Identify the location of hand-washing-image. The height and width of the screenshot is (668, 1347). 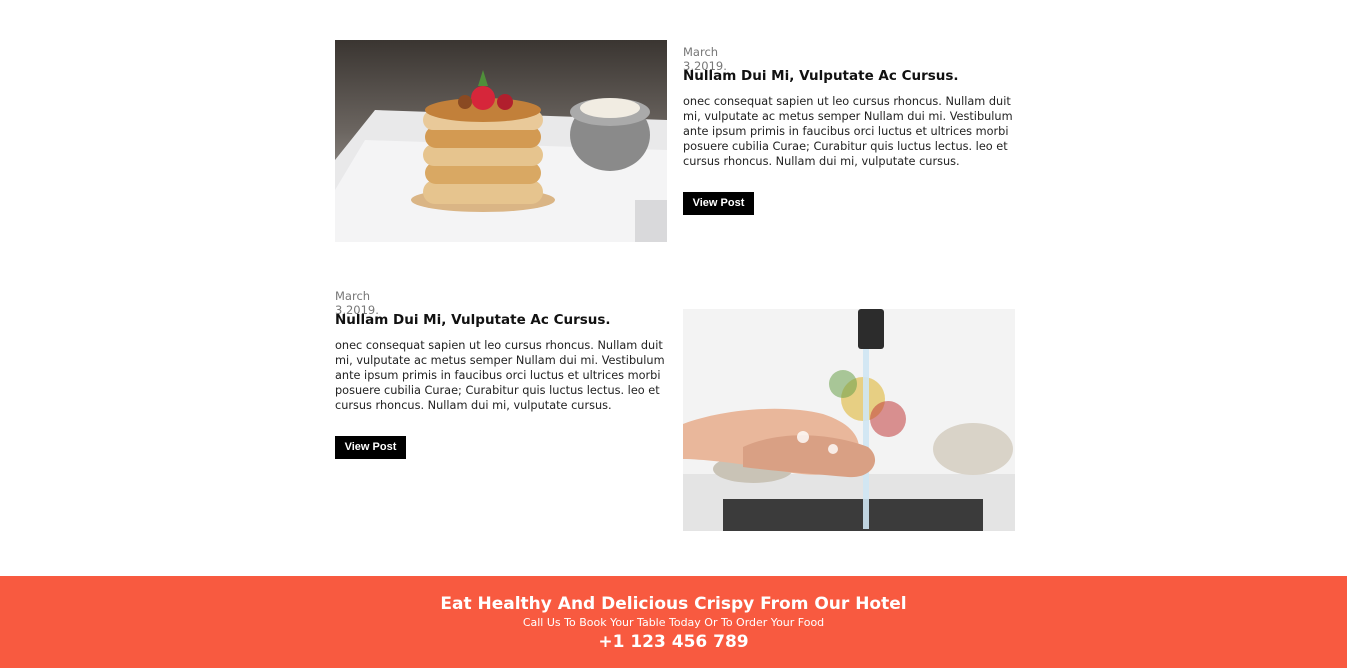
(849, 420).